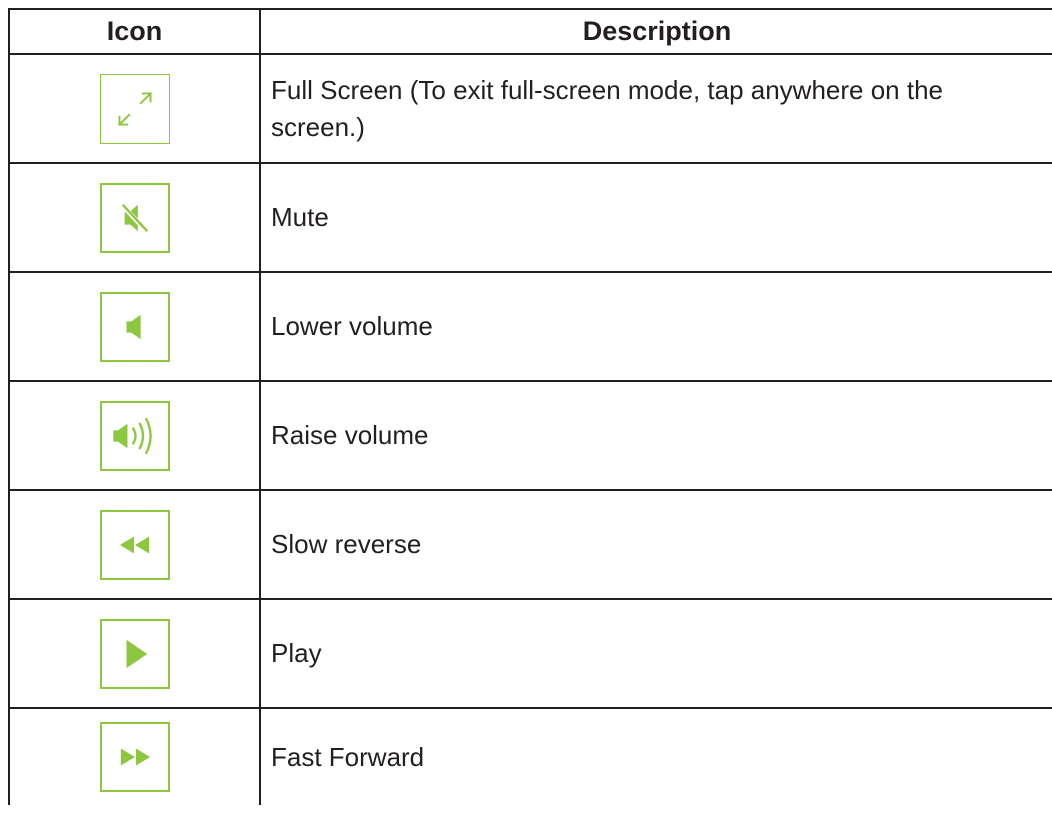 This screenshot has height=819, width=1052. Describe the element at coordinates (655, 653) in the screenshot. I see `description-cell: Play` at that location.